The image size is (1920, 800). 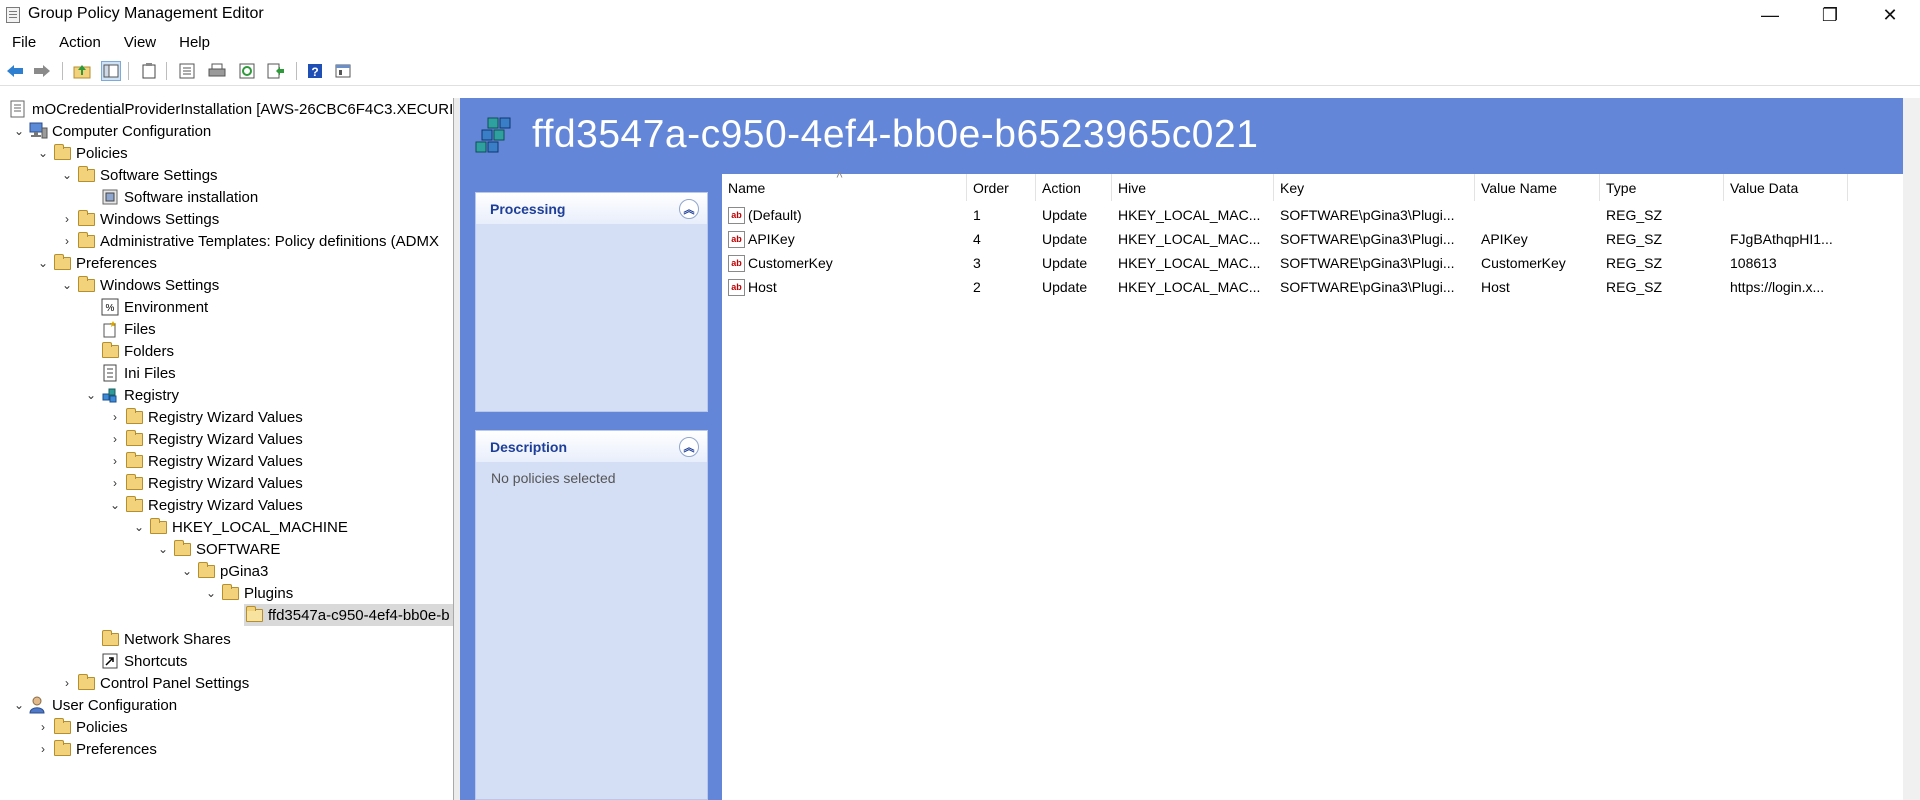 What do you see at coordinates (86, 682) in the screenshot?
I see `control-panel-icon` at bounding box center [86, 682].